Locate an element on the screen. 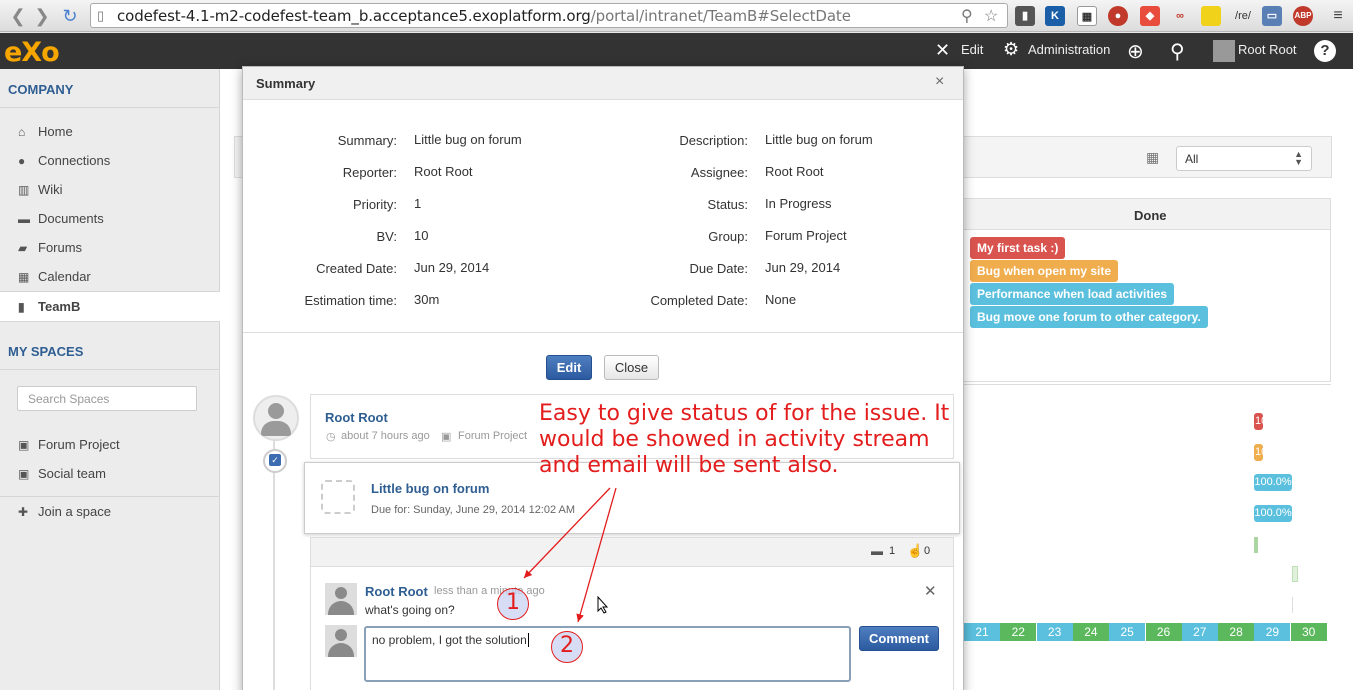 This screenshot has width=1353, height=690. task-title-link: Little bug on forum is located at coordinates (430, 488).